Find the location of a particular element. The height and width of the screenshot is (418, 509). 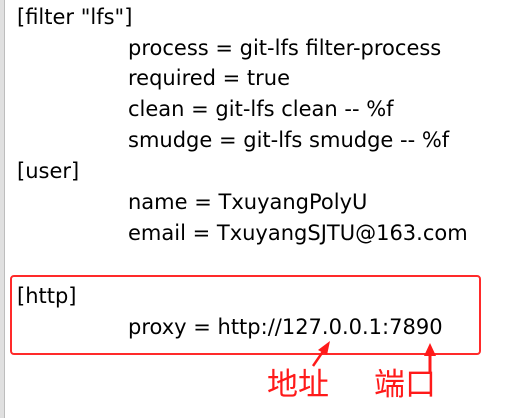

address-label: 地址 is located at coordinates (298, 385).